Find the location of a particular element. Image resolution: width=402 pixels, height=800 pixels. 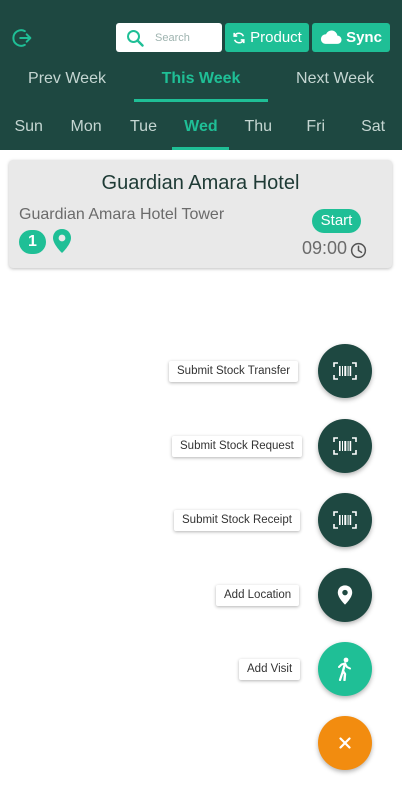

refresh-icon is located at coordinates (239, 37).